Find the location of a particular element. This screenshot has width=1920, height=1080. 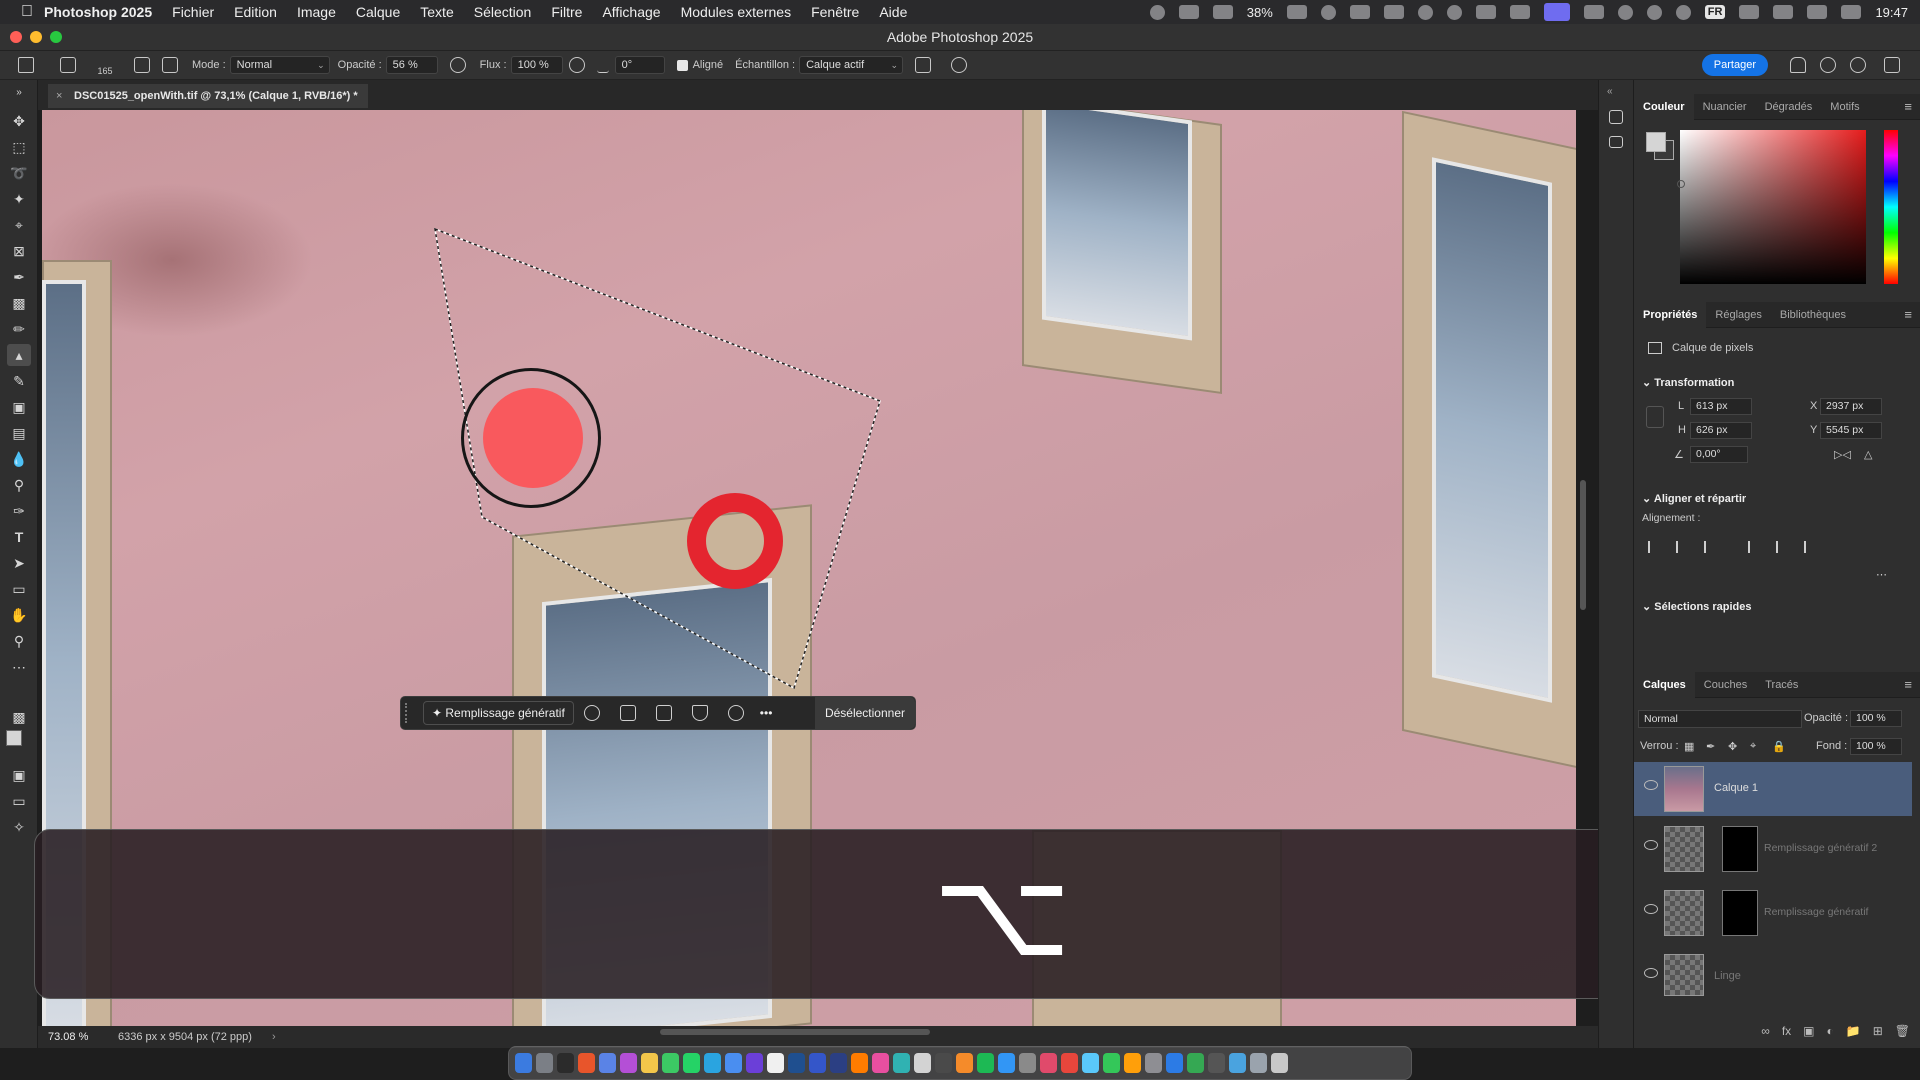

tab-bibliotheques: Bibliothèques is located at coordinates (1813, 315).